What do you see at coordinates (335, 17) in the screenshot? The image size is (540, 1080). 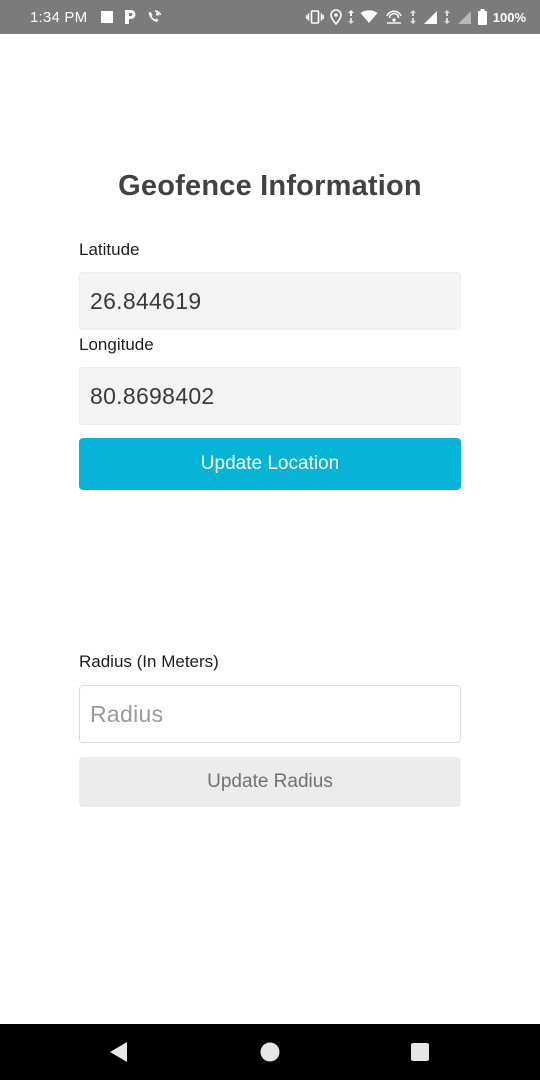 I see `location-icon` at bounding box center [335, 17].